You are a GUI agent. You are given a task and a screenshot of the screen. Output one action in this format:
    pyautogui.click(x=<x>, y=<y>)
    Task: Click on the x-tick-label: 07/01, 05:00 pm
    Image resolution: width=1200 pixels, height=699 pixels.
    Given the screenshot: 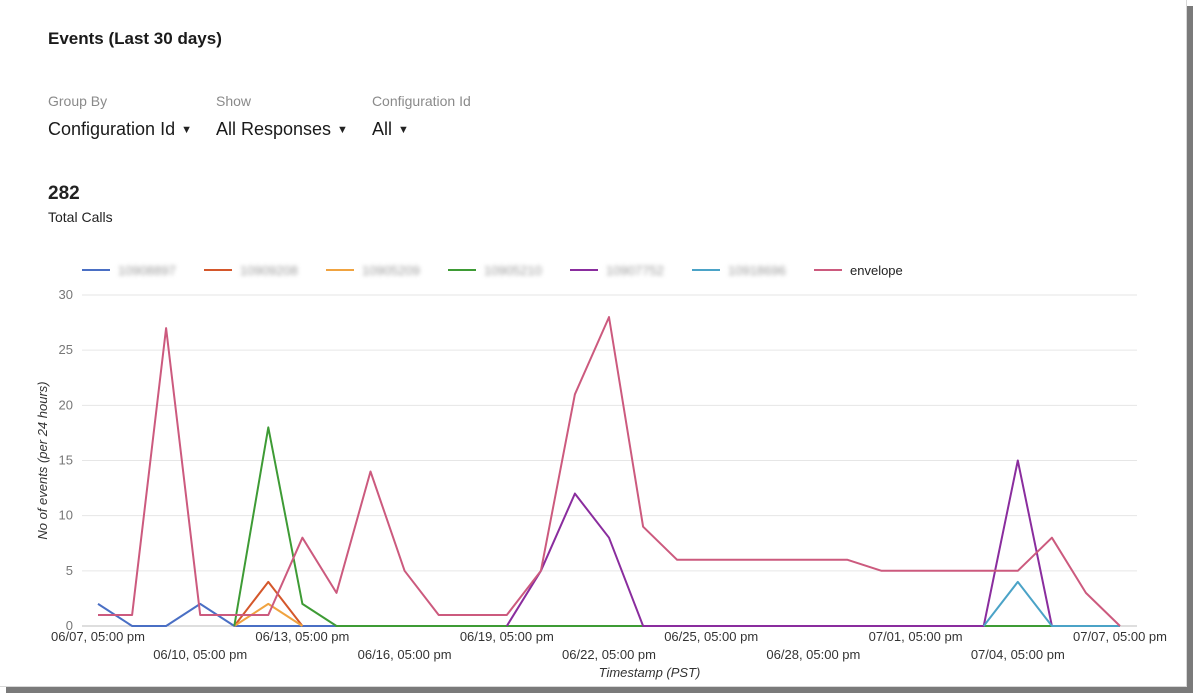 What is the action you would take?
    pyautogui.click(x=916, y=636)
    